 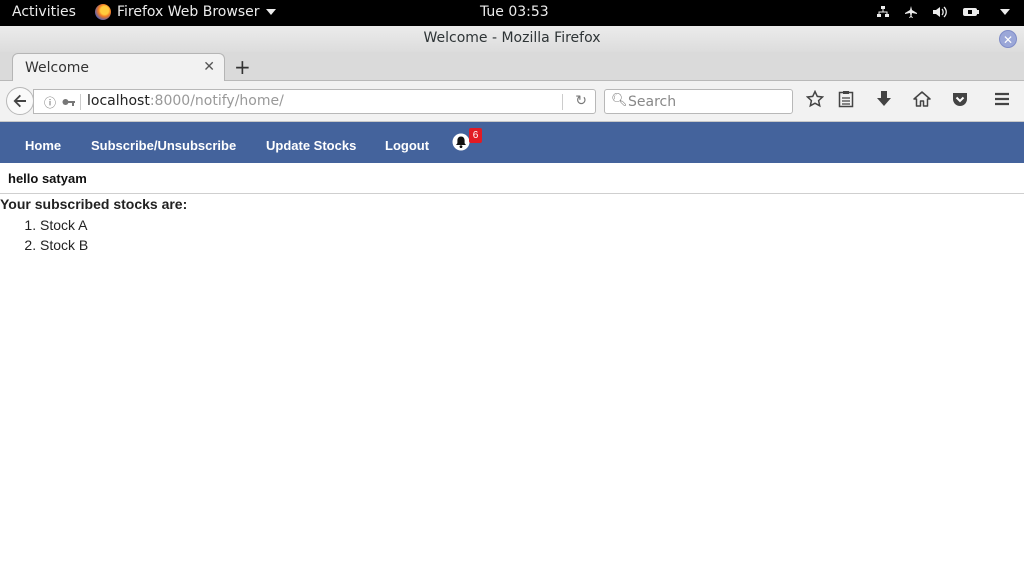 What do you see at coordinates (619, 100) in the screenshot?
I see `search-icon: 🔍︎` at bounding box center [619, 100].